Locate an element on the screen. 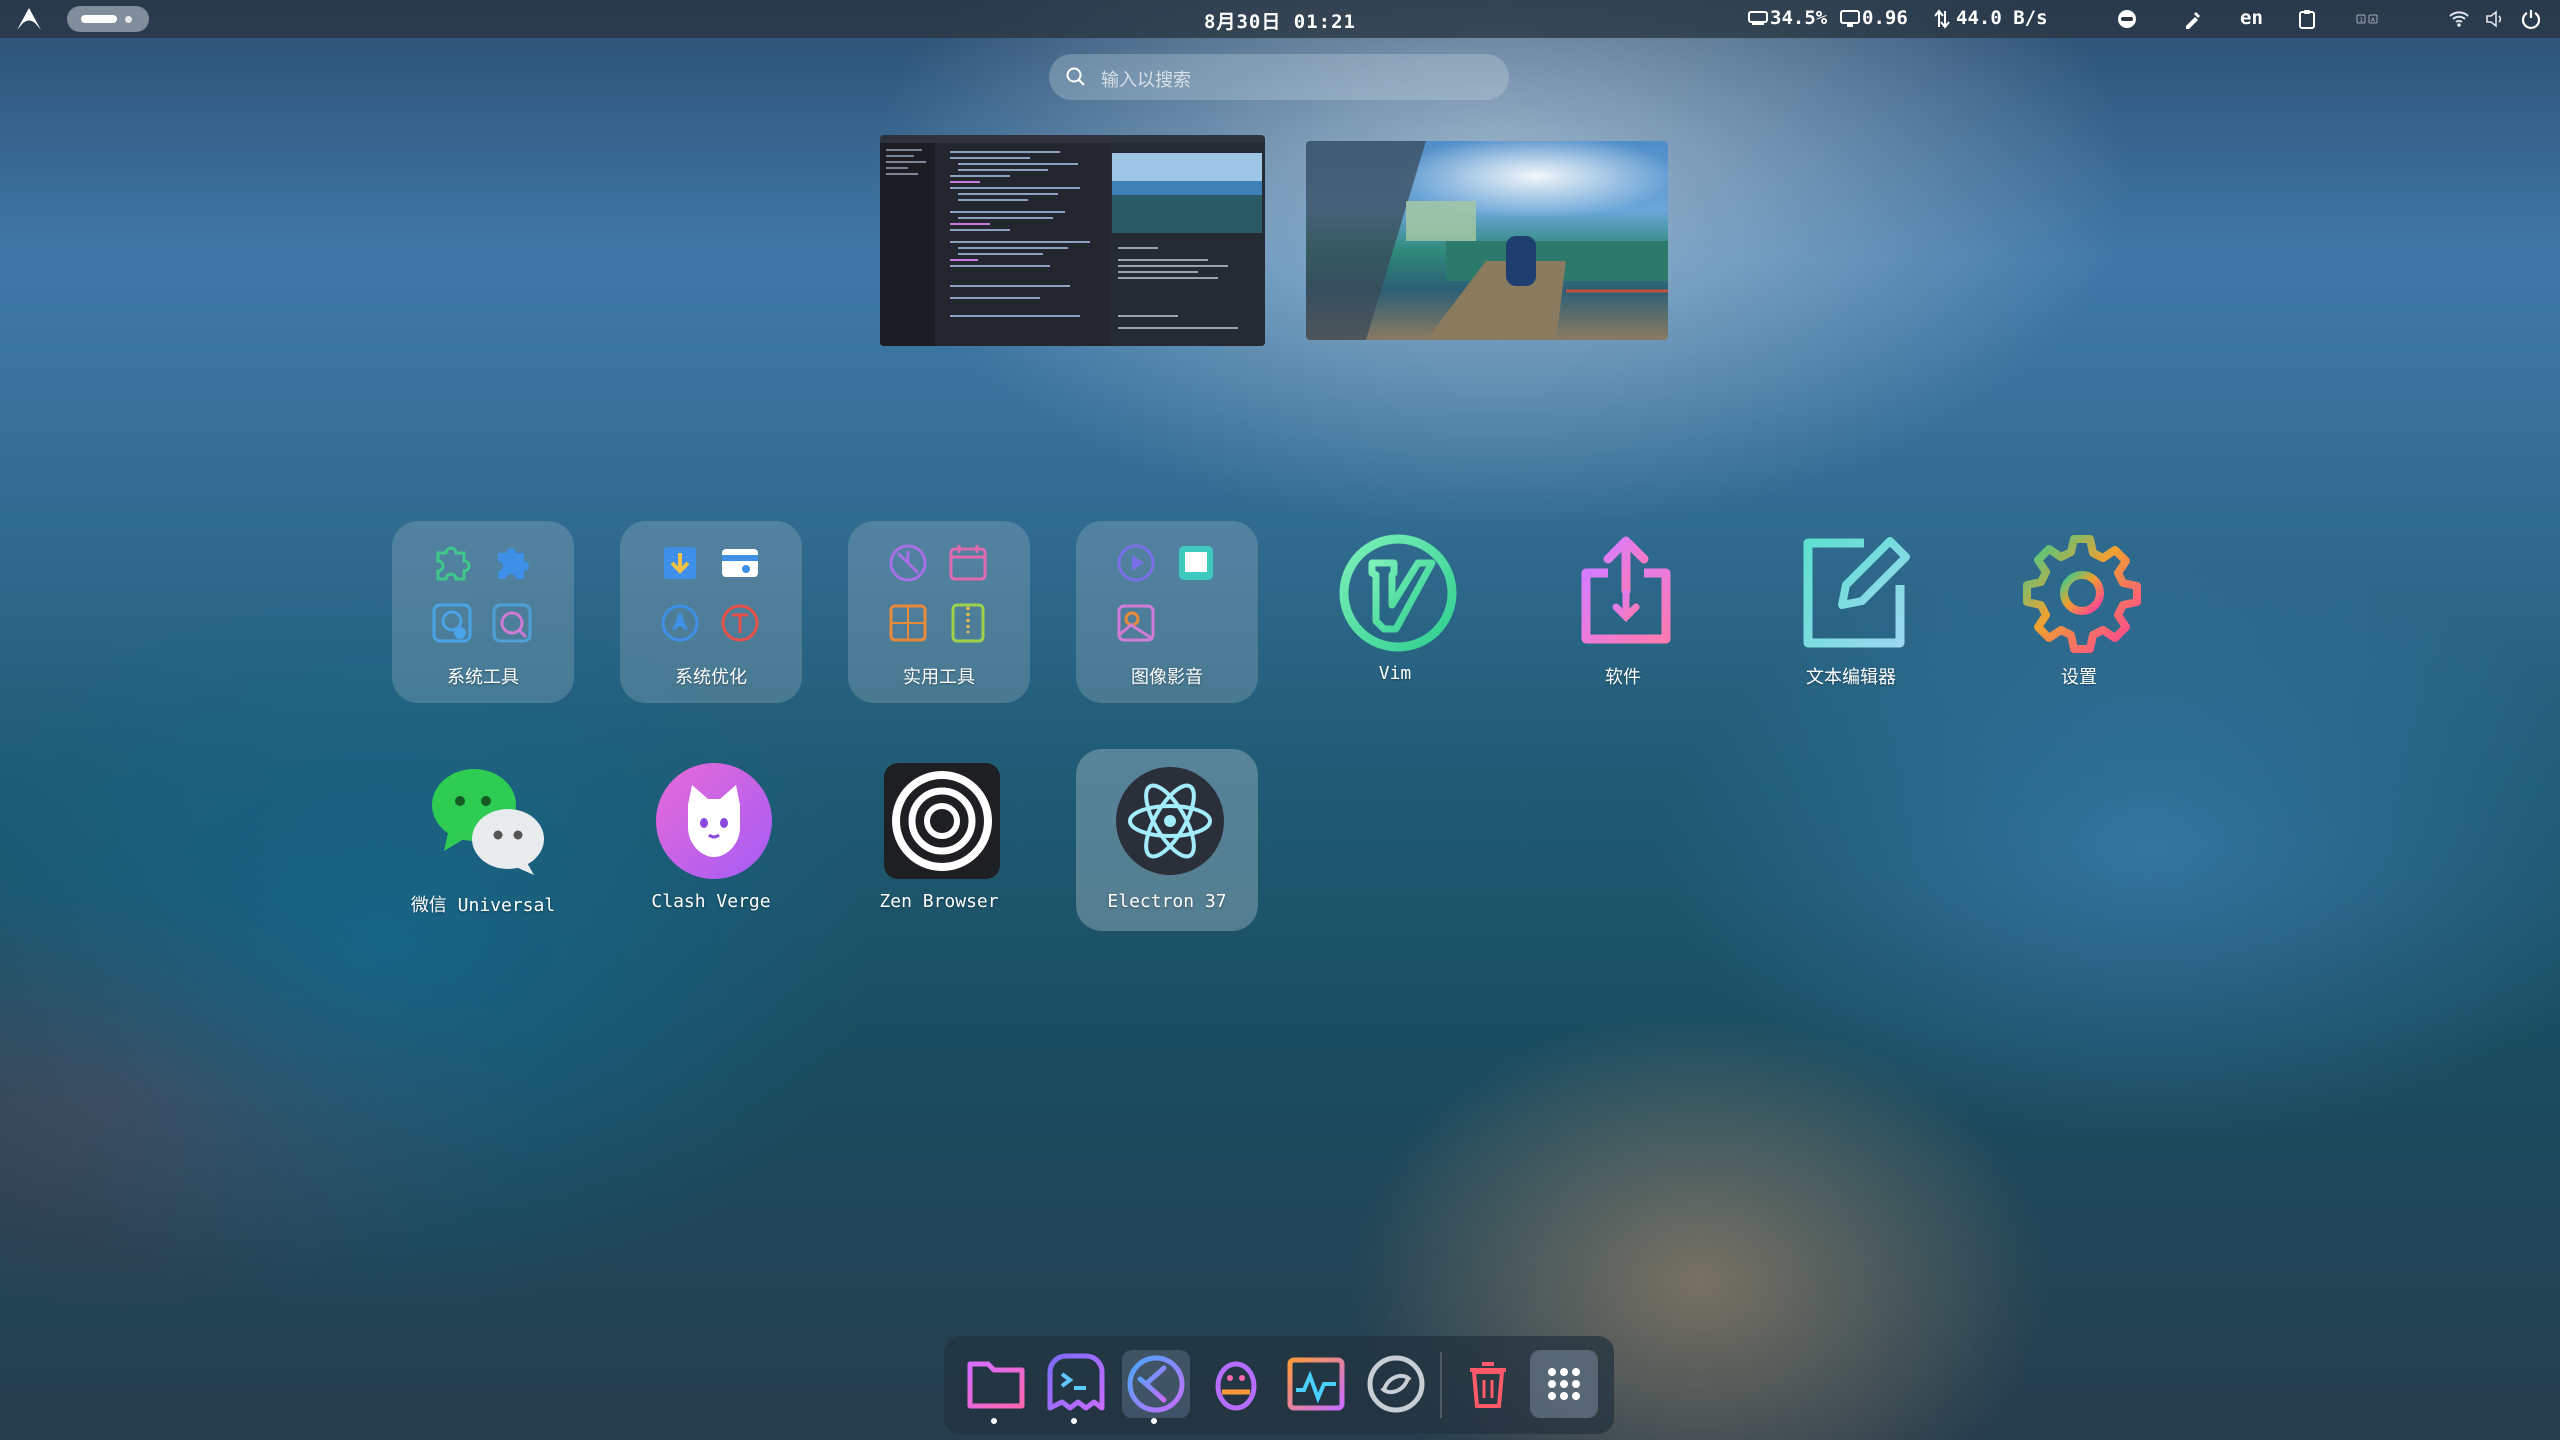 The height and width of the screenshot is (1440, 2560). app-label: Clash Verge is located at coordinates (711, 901).